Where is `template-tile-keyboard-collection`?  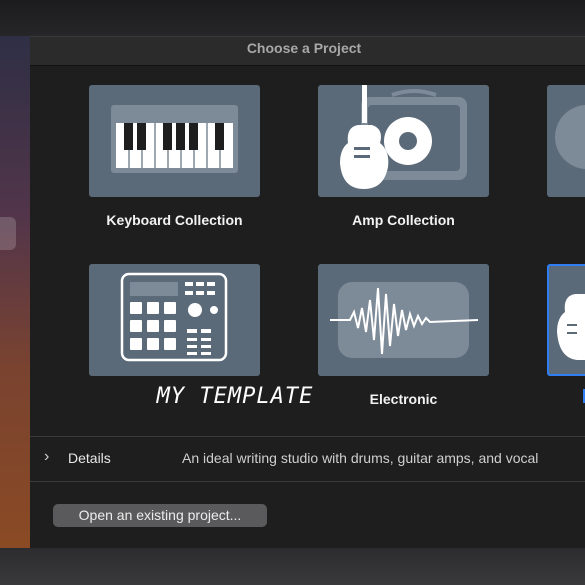
template-tile-keyboard-collection is located at coordinates (174, 141).